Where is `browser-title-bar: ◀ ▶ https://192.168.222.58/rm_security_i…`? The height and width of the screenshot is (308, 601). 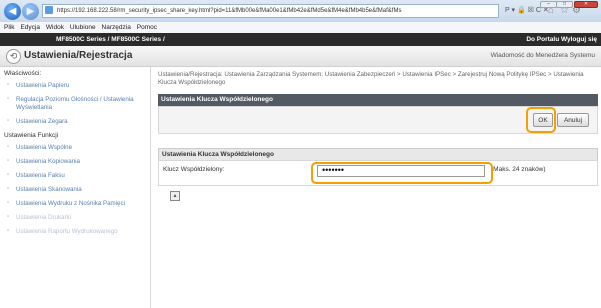 browser-title-bar: ◀ ▶ https://192.168.222.58/rm_security_i… is located at coordinates (300, 11).